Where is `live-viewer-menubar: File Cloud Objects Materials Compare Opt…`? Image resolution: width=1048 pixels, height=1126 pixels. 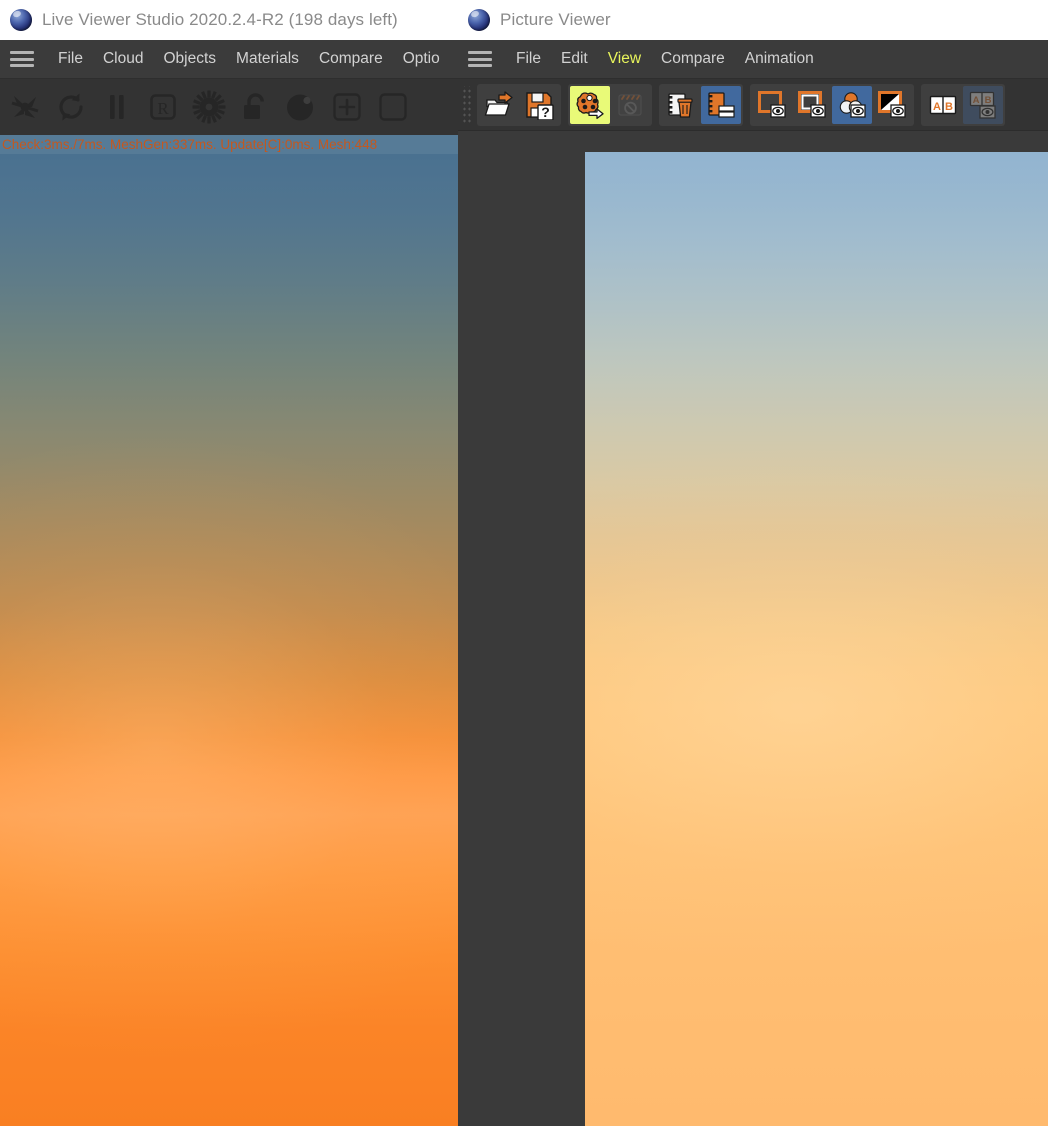 live-viewer-menubar: File Cloud Objects Materials Compare Opt… is located at coordinates (229, 59).